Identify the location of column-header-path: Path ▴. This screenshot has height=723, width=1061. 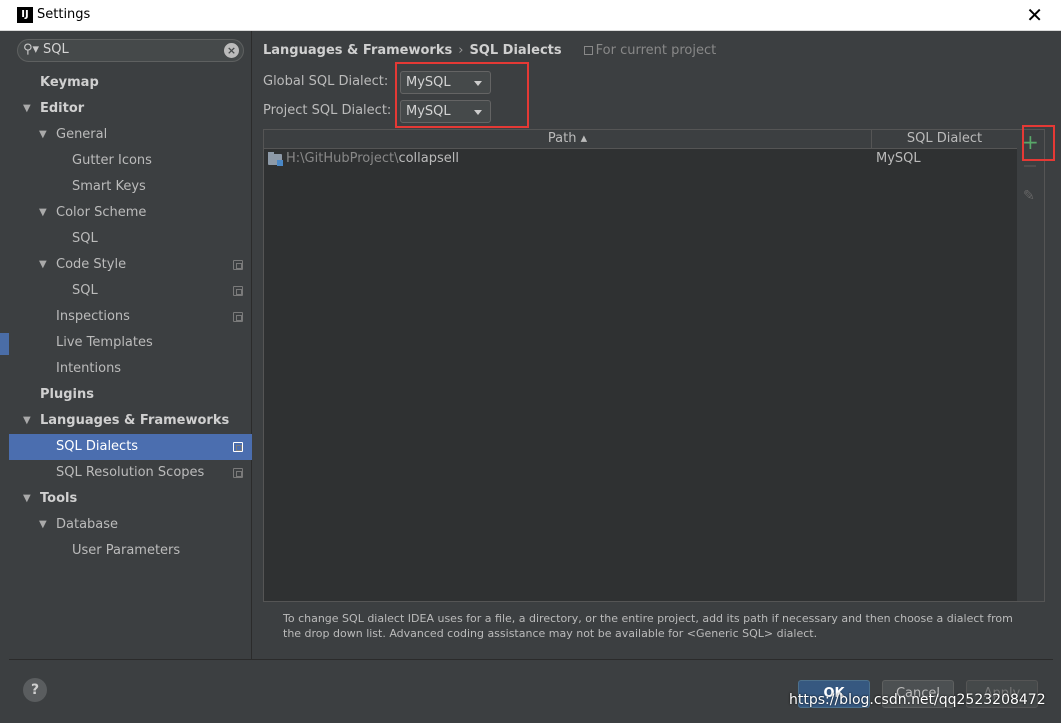
(568, 139).